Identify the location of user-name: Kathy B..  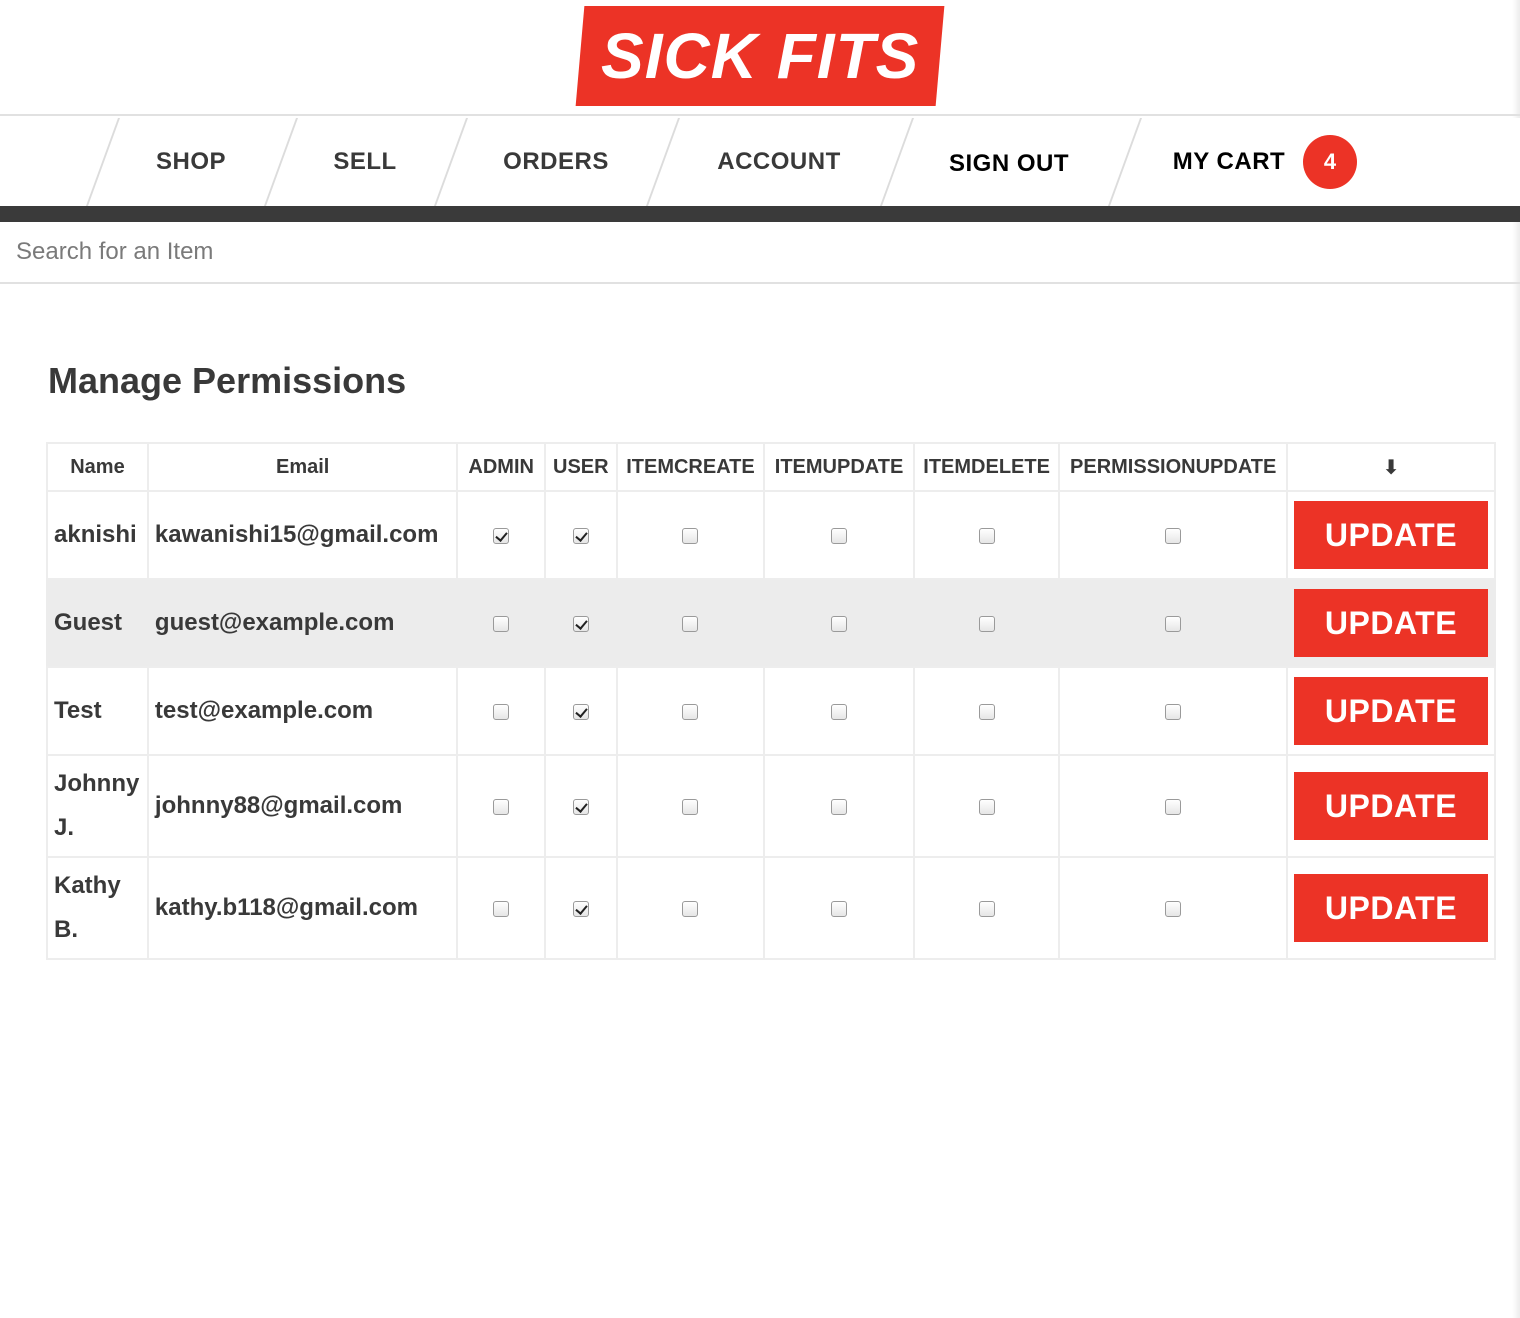
(97, 908).